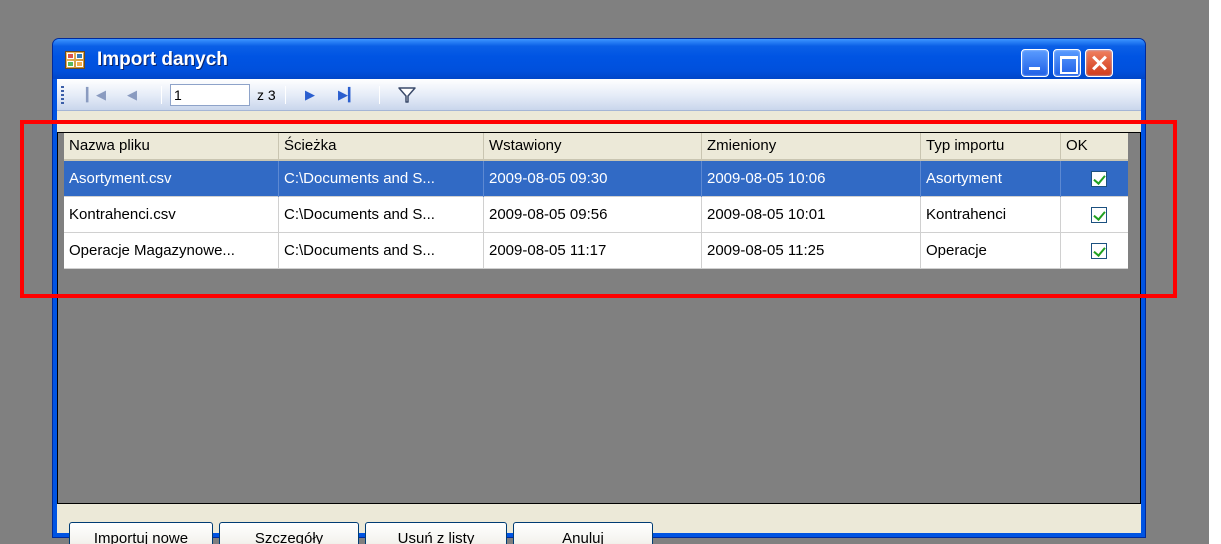 The height and width of the screenshot is (544, 1221). Describe the element at coordinates (407, 95) in the screenshot. I see `filter-icon` at that location.